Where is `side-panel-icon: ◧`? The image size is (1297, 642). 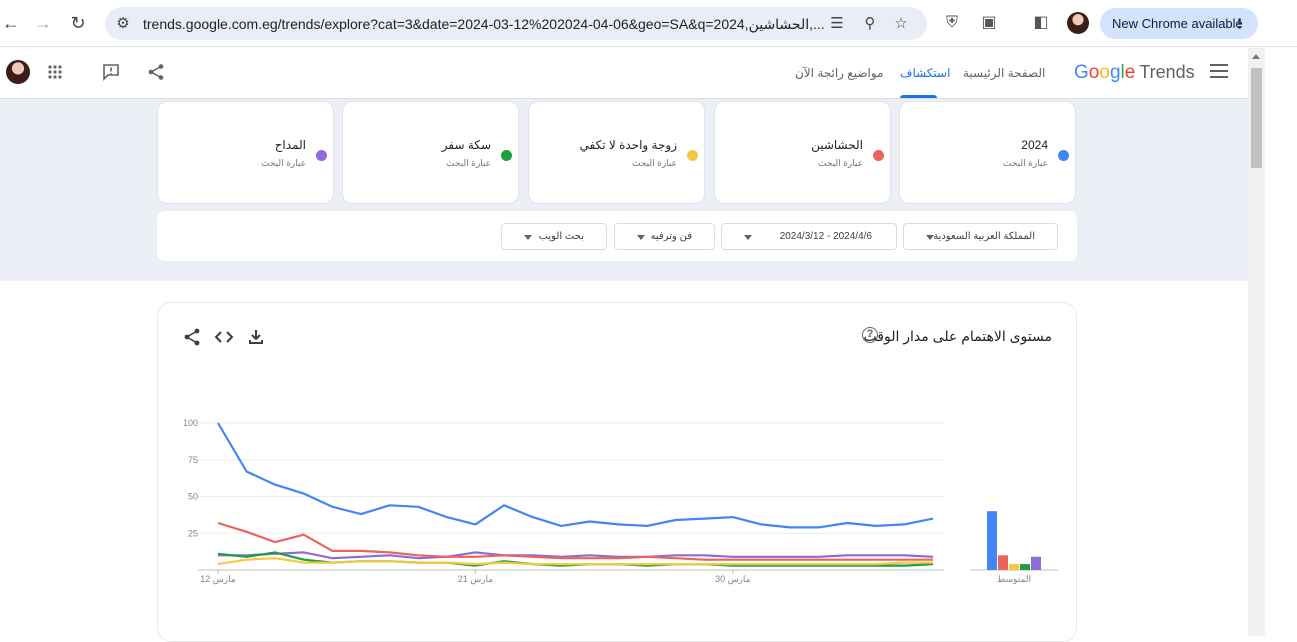
side-panel-icon: ◧ is located at coordinates (1041, 23).